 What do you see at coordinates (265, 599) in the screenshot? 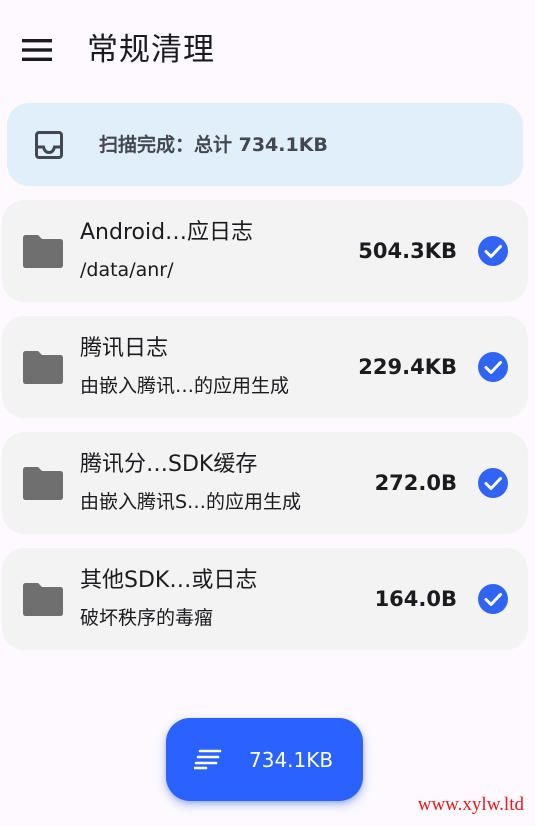
I see `list-item: 其他SDK…或日志 破坏秩序的毒瘤 164.0B` at bounding box center [265, 599].